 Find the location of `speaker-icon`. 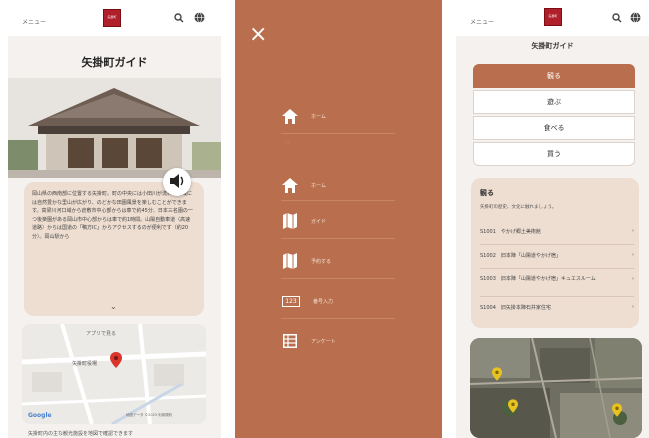

speaker-icon is located at coordinates (177, 182).